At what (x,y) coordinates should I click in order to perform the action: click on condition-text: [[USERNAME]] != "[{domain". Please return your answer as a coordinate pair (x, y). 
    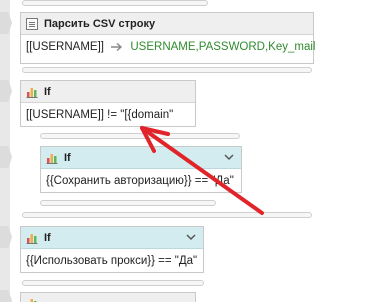
    Looking at the image, I should click on (100, 115).